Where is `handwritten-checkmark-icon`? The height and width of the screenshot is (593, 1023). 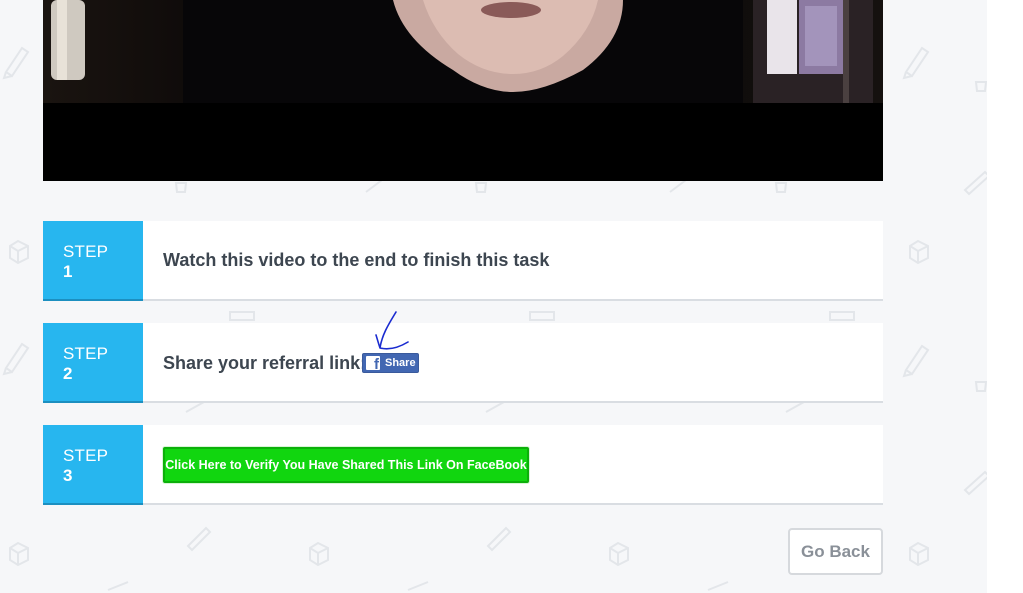
handwritten-checkmark-icon is located at coordinates (392, 330).